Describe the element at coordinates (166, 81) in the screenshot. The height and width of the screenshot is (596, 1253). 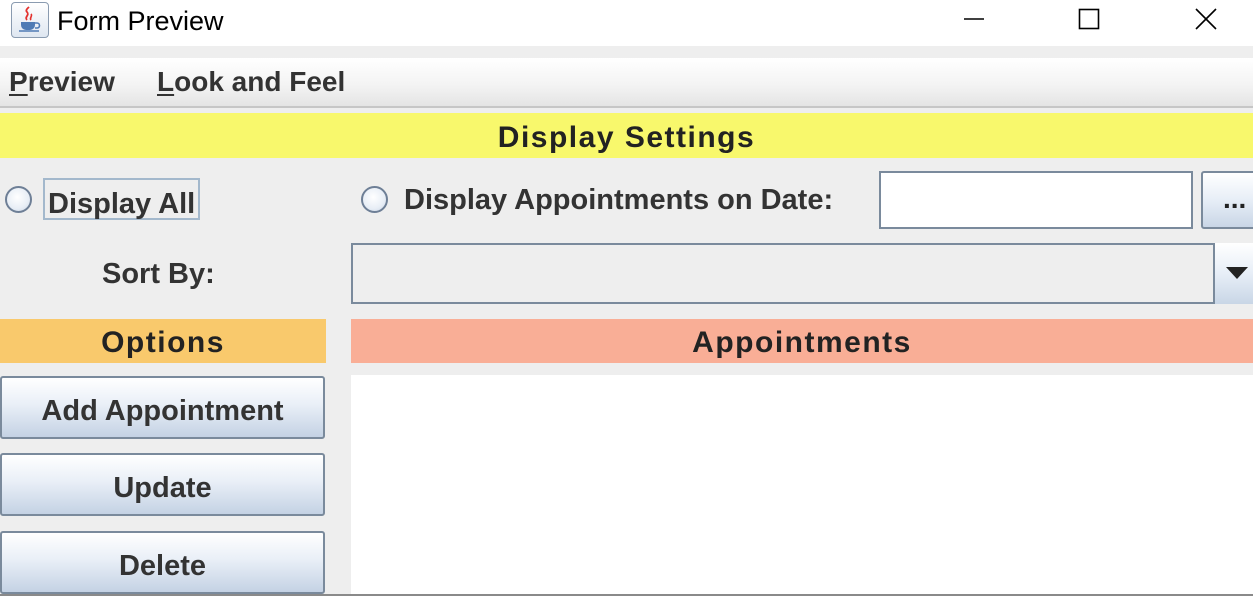
I see `menu-look-and-feel-mnemonic: L` at that location.